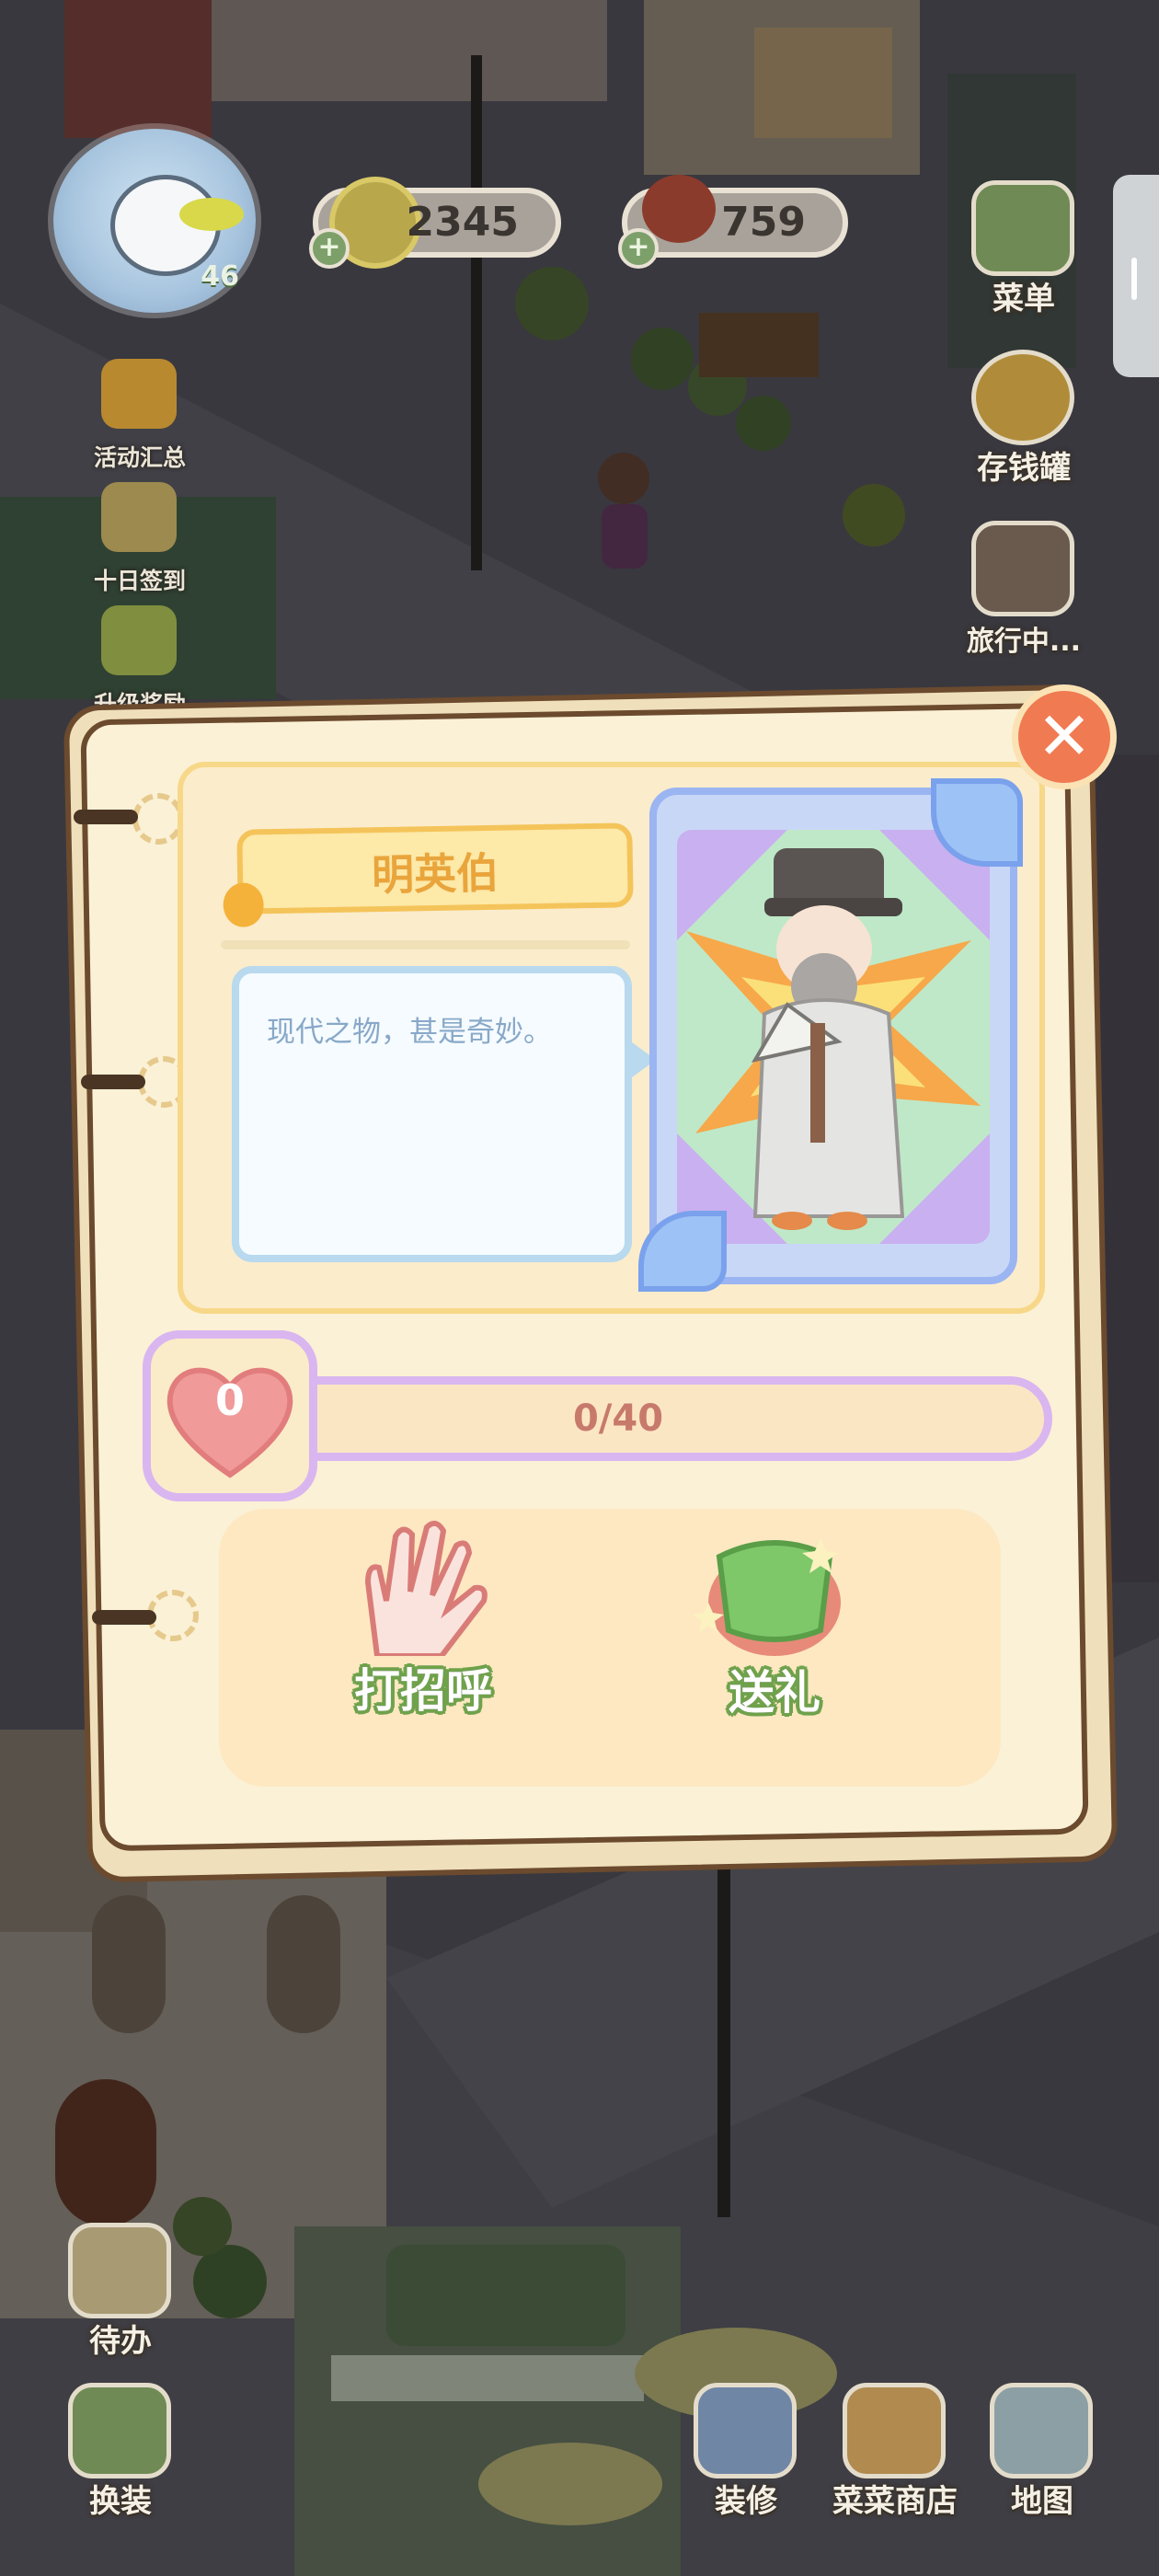 The image size is (1159, 2576). I want to click on event-summary-icon, so click(139, 394).